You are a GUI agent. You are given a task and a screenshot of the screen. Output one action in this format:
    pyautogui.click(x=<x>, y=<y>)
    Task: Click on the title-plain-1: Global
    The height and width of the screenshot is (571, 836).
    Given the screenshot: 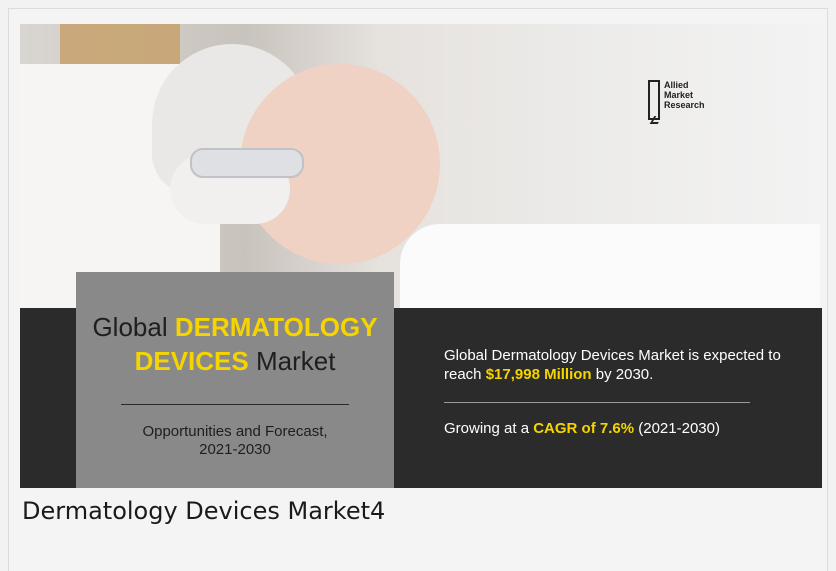 What is the action you would take?
    pyautogui.click(x=133, y=327)
    